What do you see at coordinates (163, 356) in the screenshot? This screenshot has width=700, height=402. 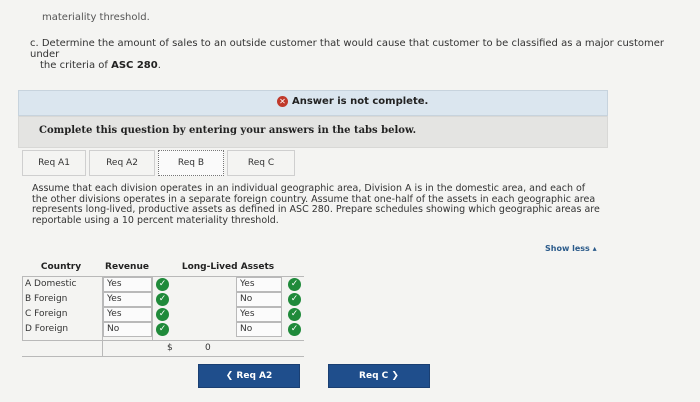 I see `table-footer-rule` at bounding box center [163, 356].